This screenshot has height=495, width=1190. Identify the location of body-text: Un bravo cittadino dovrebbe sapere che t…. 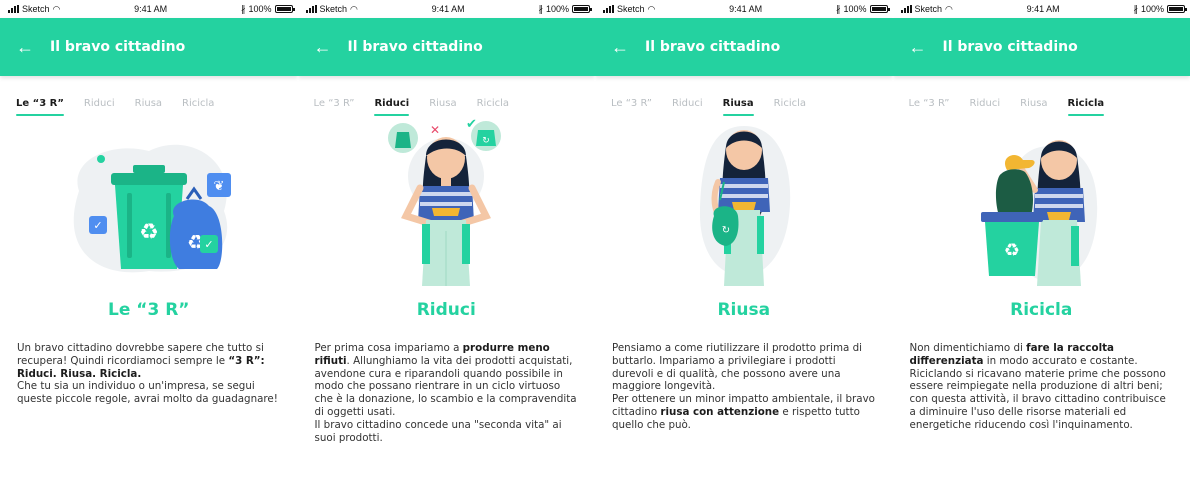
(140, 354).